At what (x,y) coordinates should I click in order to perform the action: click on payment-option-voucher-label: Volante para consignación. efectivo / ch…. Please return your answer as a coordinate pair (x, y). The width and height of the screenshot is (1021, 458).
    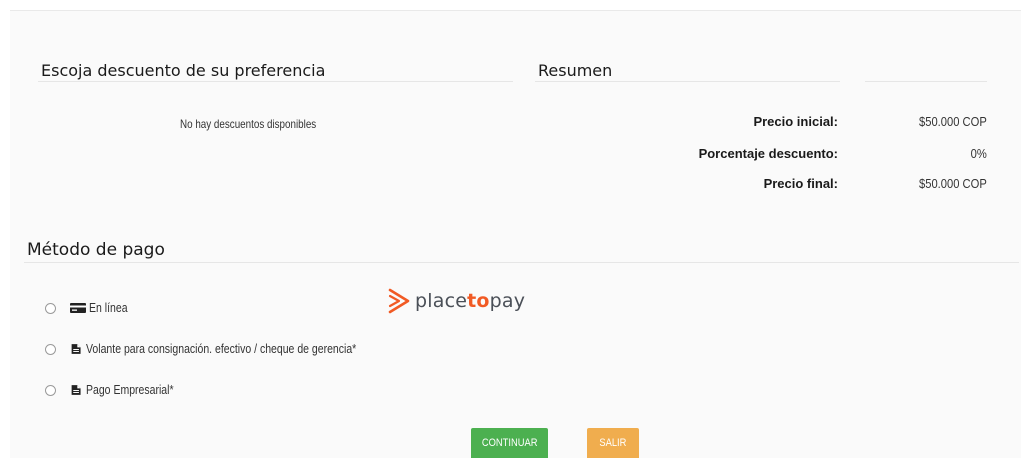
    Looking at the image, I should click on (221, 349).